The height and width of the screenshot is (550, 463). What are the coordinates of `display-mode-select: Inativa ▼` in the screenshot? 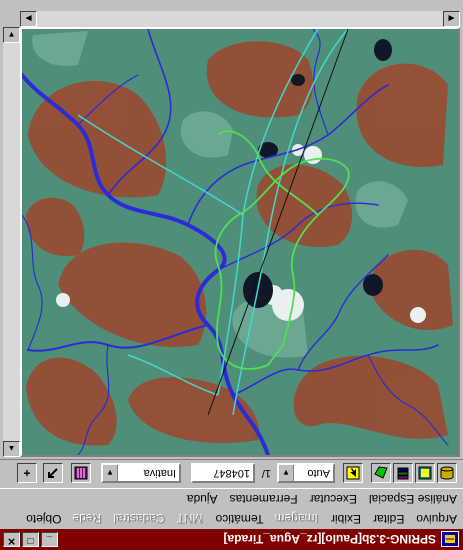 It's located at (141, 473).